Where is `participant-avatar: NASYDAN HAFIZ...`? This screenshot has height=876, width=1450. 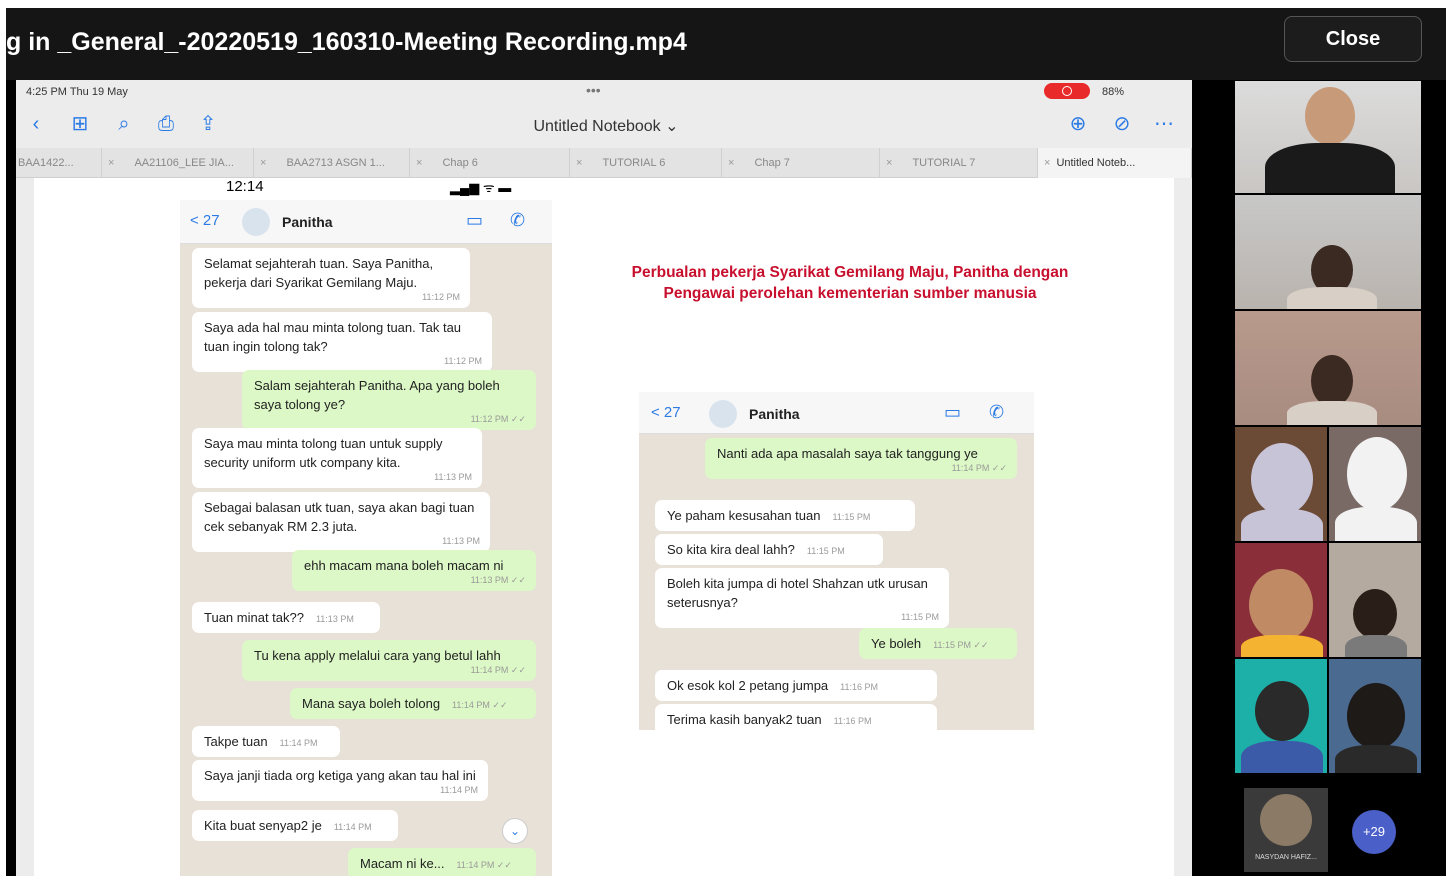 participant-avatar: NASYDAN HAFIZ... is located at coordinates (1286, 830).